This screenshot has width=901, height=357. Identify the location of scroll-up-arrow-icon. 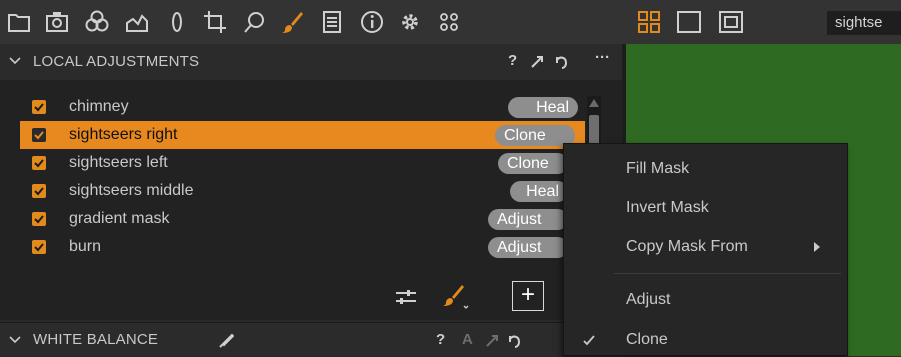
(594, 103).